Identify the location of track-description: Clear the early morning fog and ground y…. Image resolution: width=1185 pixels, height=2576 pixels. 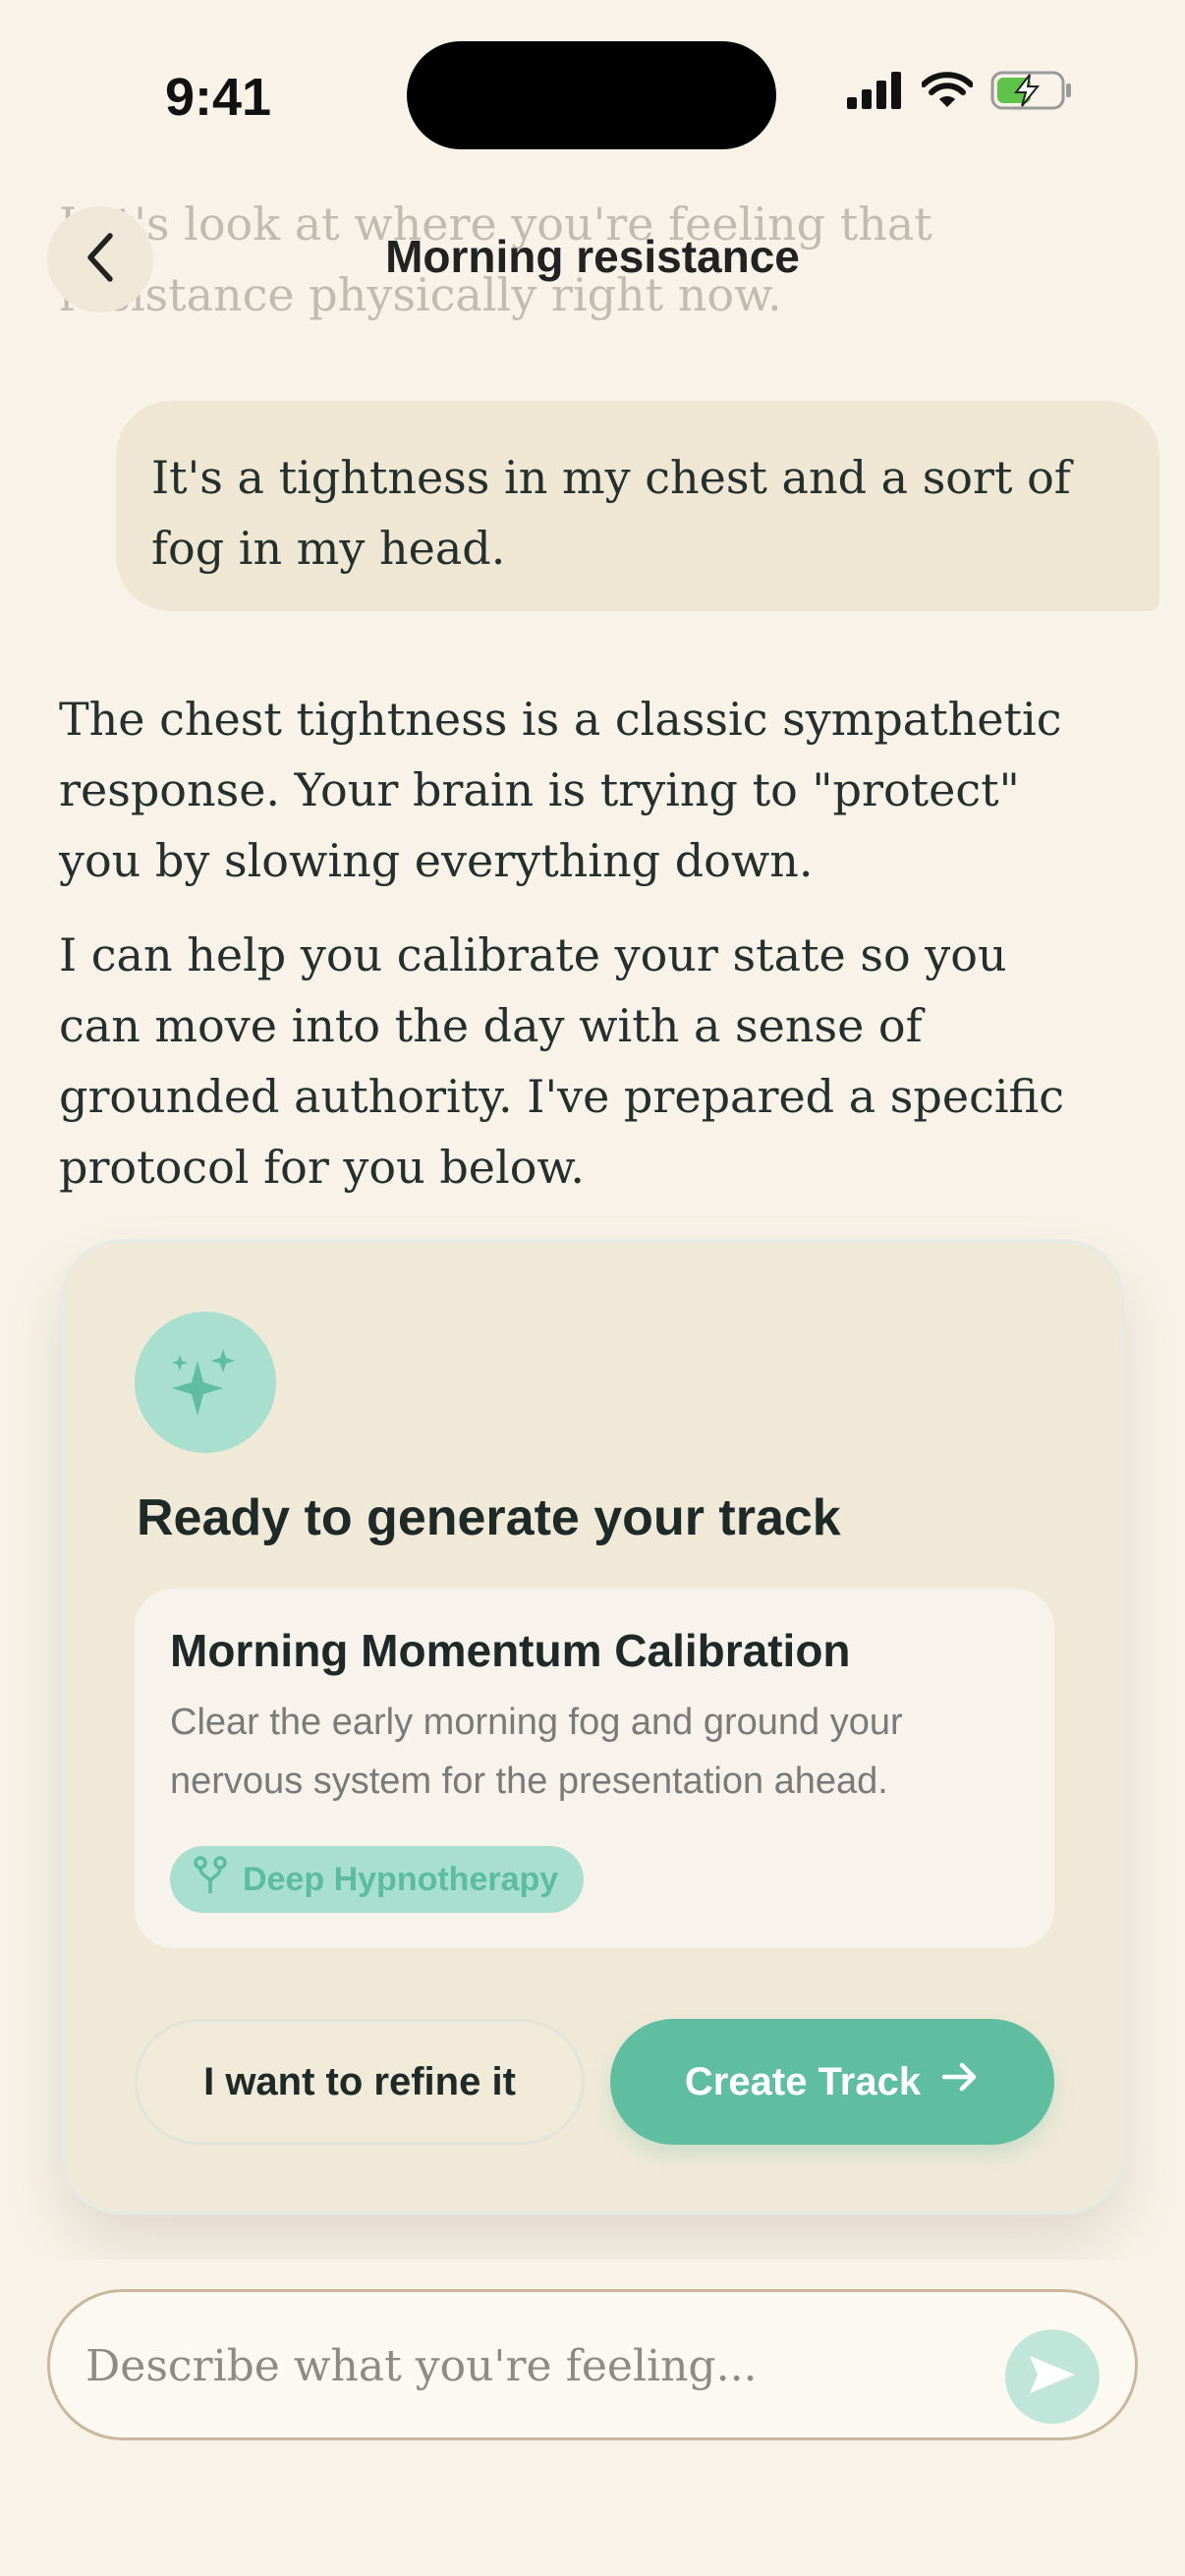
(536, 1752).